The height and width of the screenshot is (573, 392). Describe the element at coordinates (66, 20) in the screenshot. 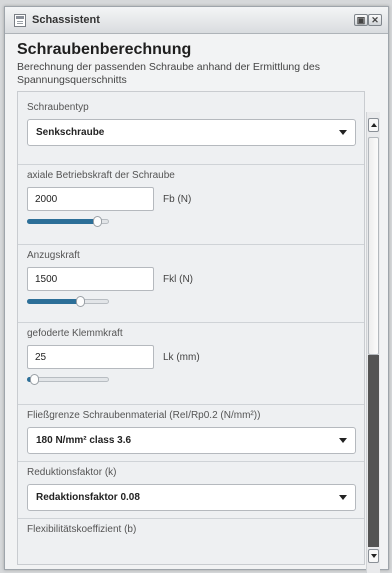

I see `window-title: Schassistent` at that location.